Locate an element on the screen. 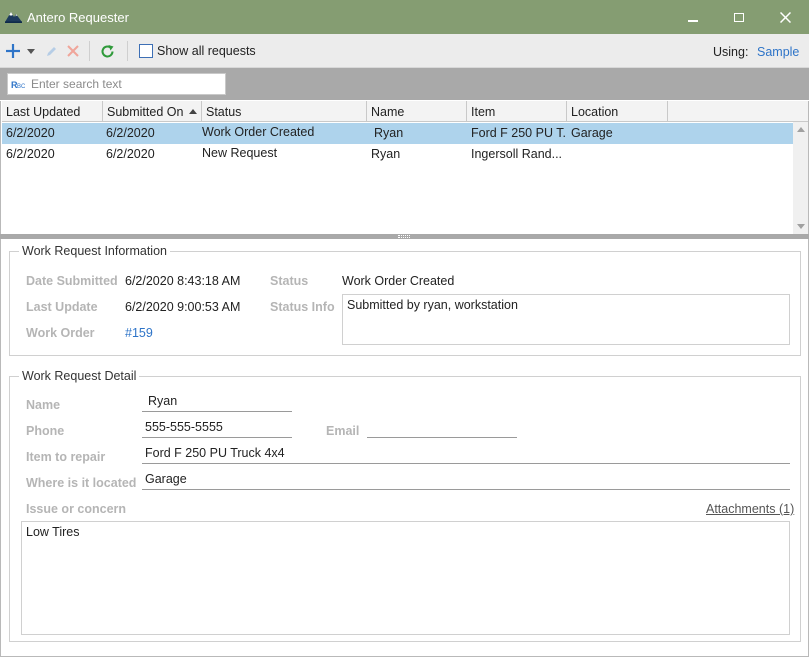 The image size is (809, 657). title-bar: Antero Requester is located at coordinates (404, 17).